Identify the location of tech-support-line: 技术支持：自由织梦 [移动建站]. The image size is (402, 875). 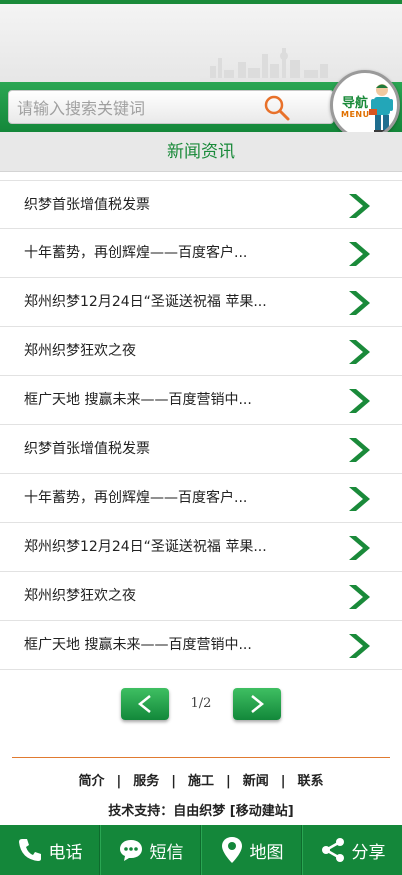
(201, 809).